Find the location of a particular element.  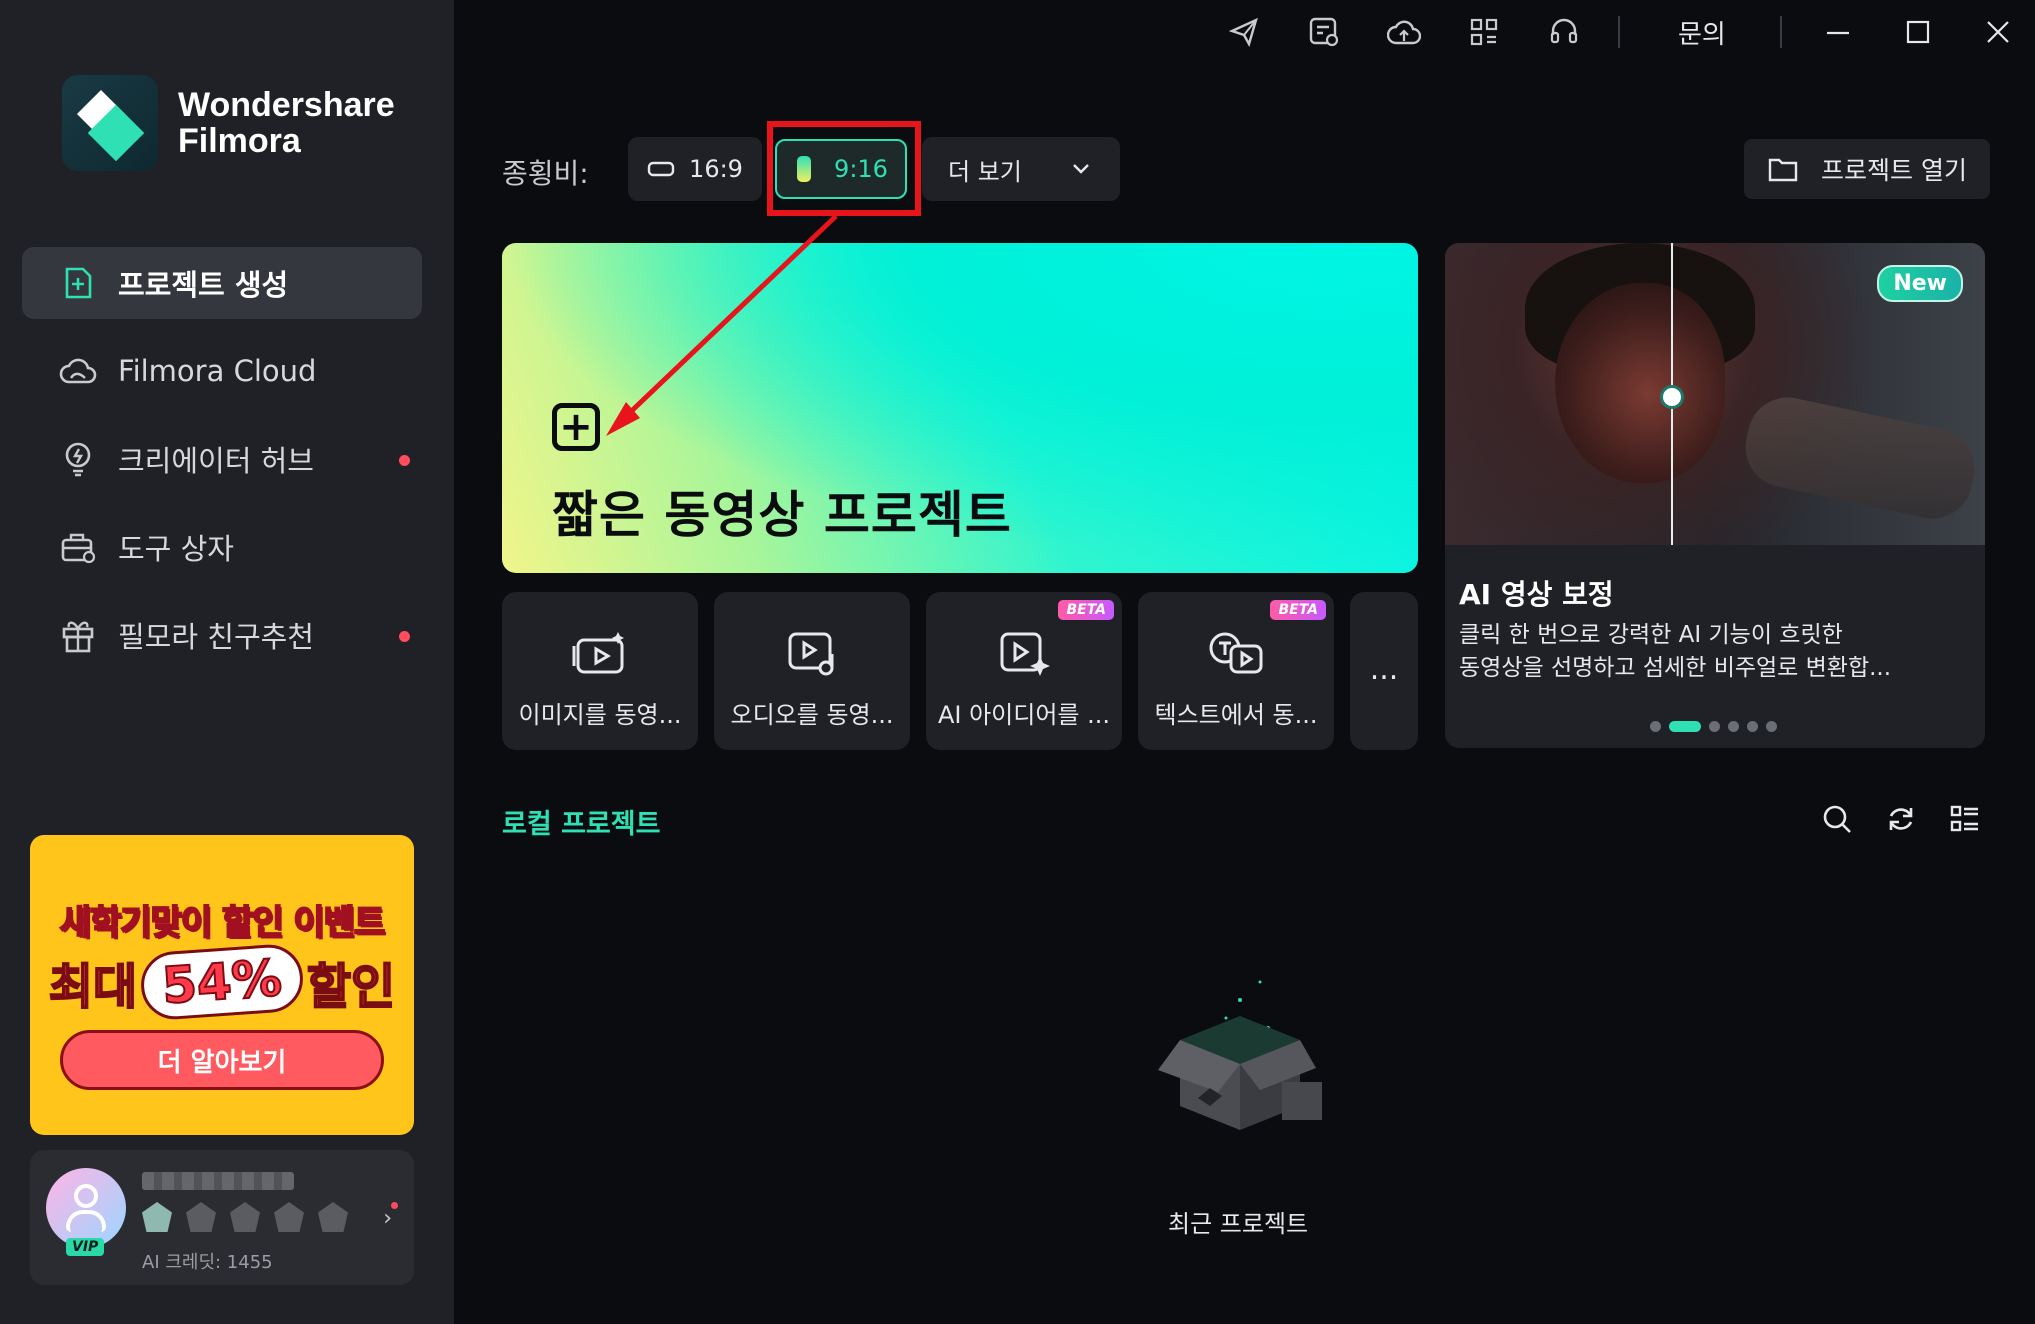

text-to-video-icon is located at coordinates (1236, 653).